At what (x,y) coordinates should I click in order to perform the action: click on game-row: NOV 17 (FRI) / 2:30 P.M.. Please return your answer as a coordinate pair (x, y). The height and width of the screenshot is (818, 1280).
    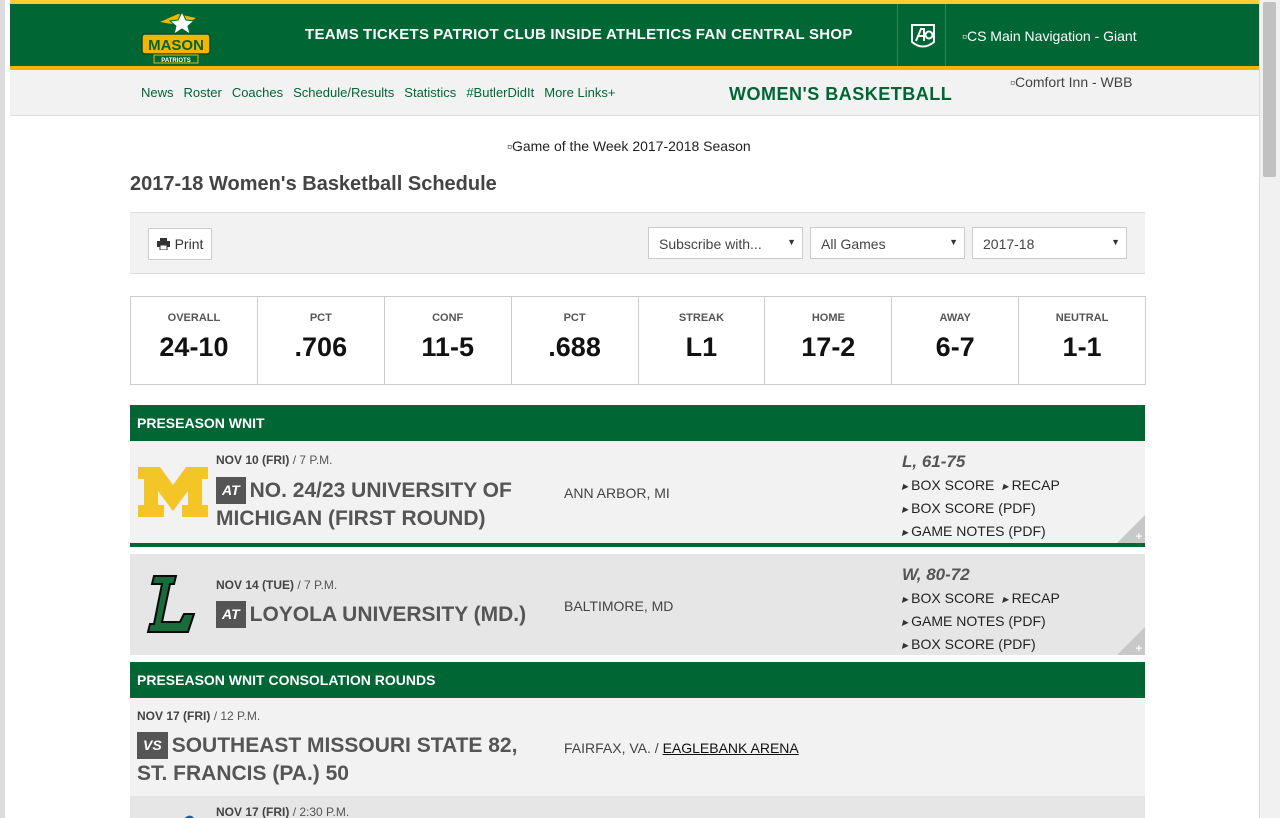
    Looking at the image, I should click on (637, 807).